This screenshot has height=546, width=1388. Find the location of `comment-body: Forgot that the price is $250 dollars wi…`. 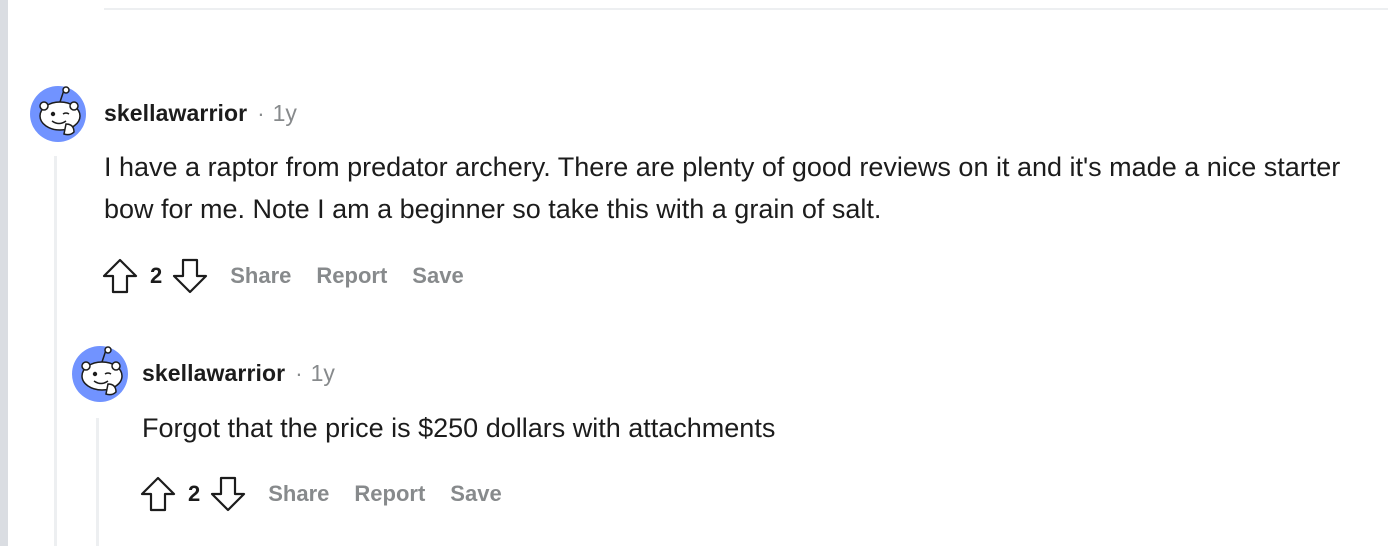

comment-body: Forgot that the price is $250 dollars wi… is located at coordinates (459, 428).